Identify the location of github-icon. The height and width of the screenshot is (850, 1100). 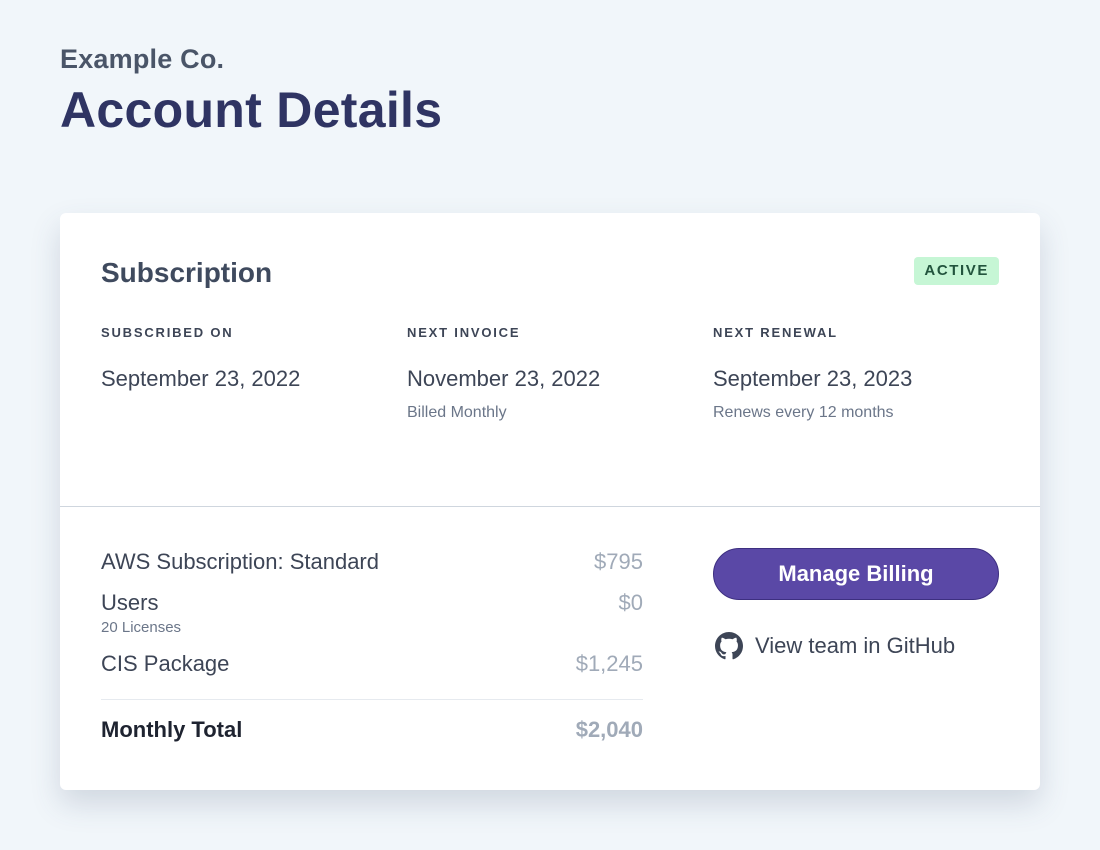
(729, 646).